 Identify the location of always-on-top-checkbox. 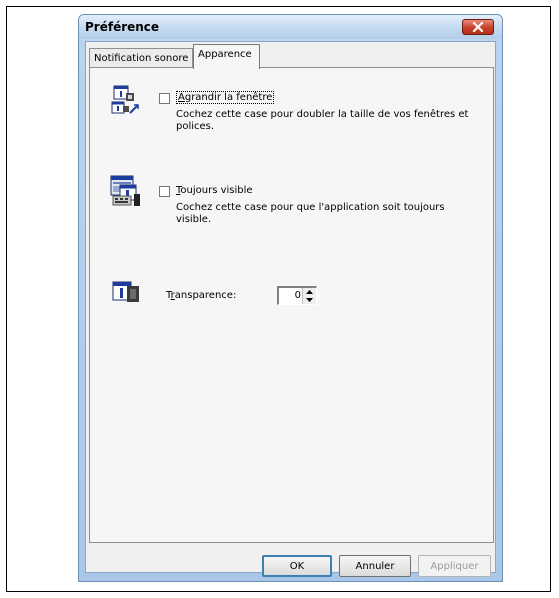
(164, 191).